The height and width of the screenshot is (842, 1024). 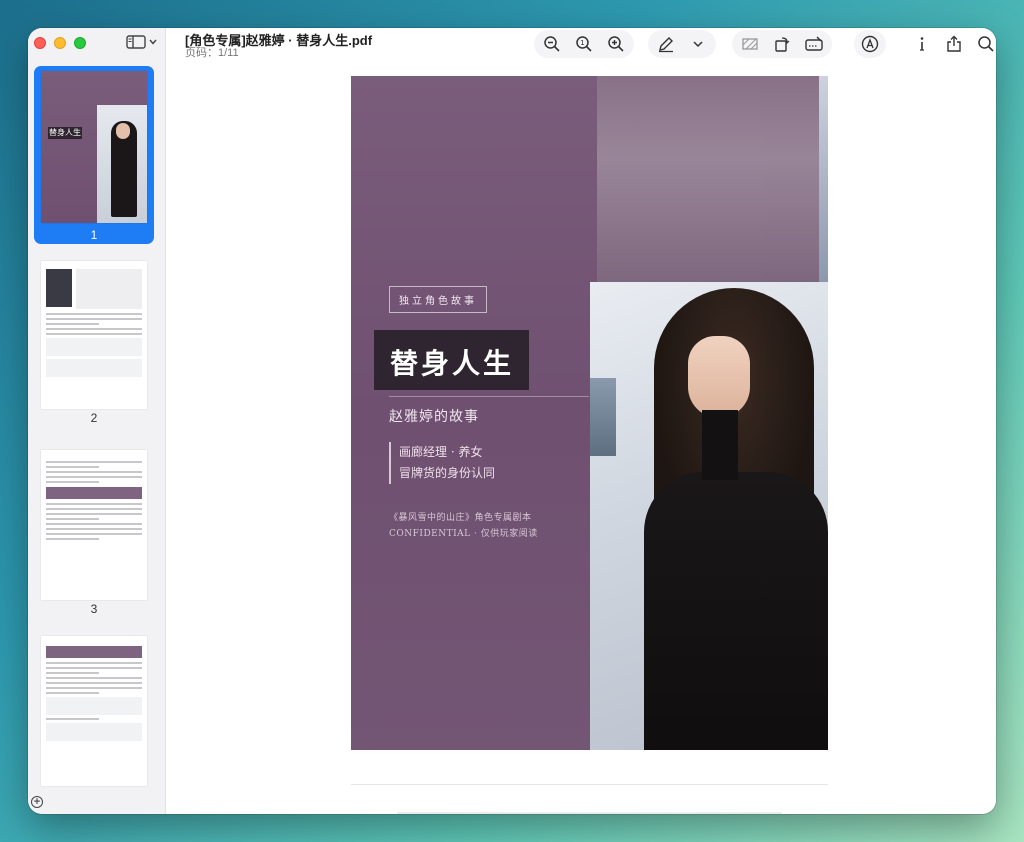 I want to click on highlight-button, so click(x=666, y=44).